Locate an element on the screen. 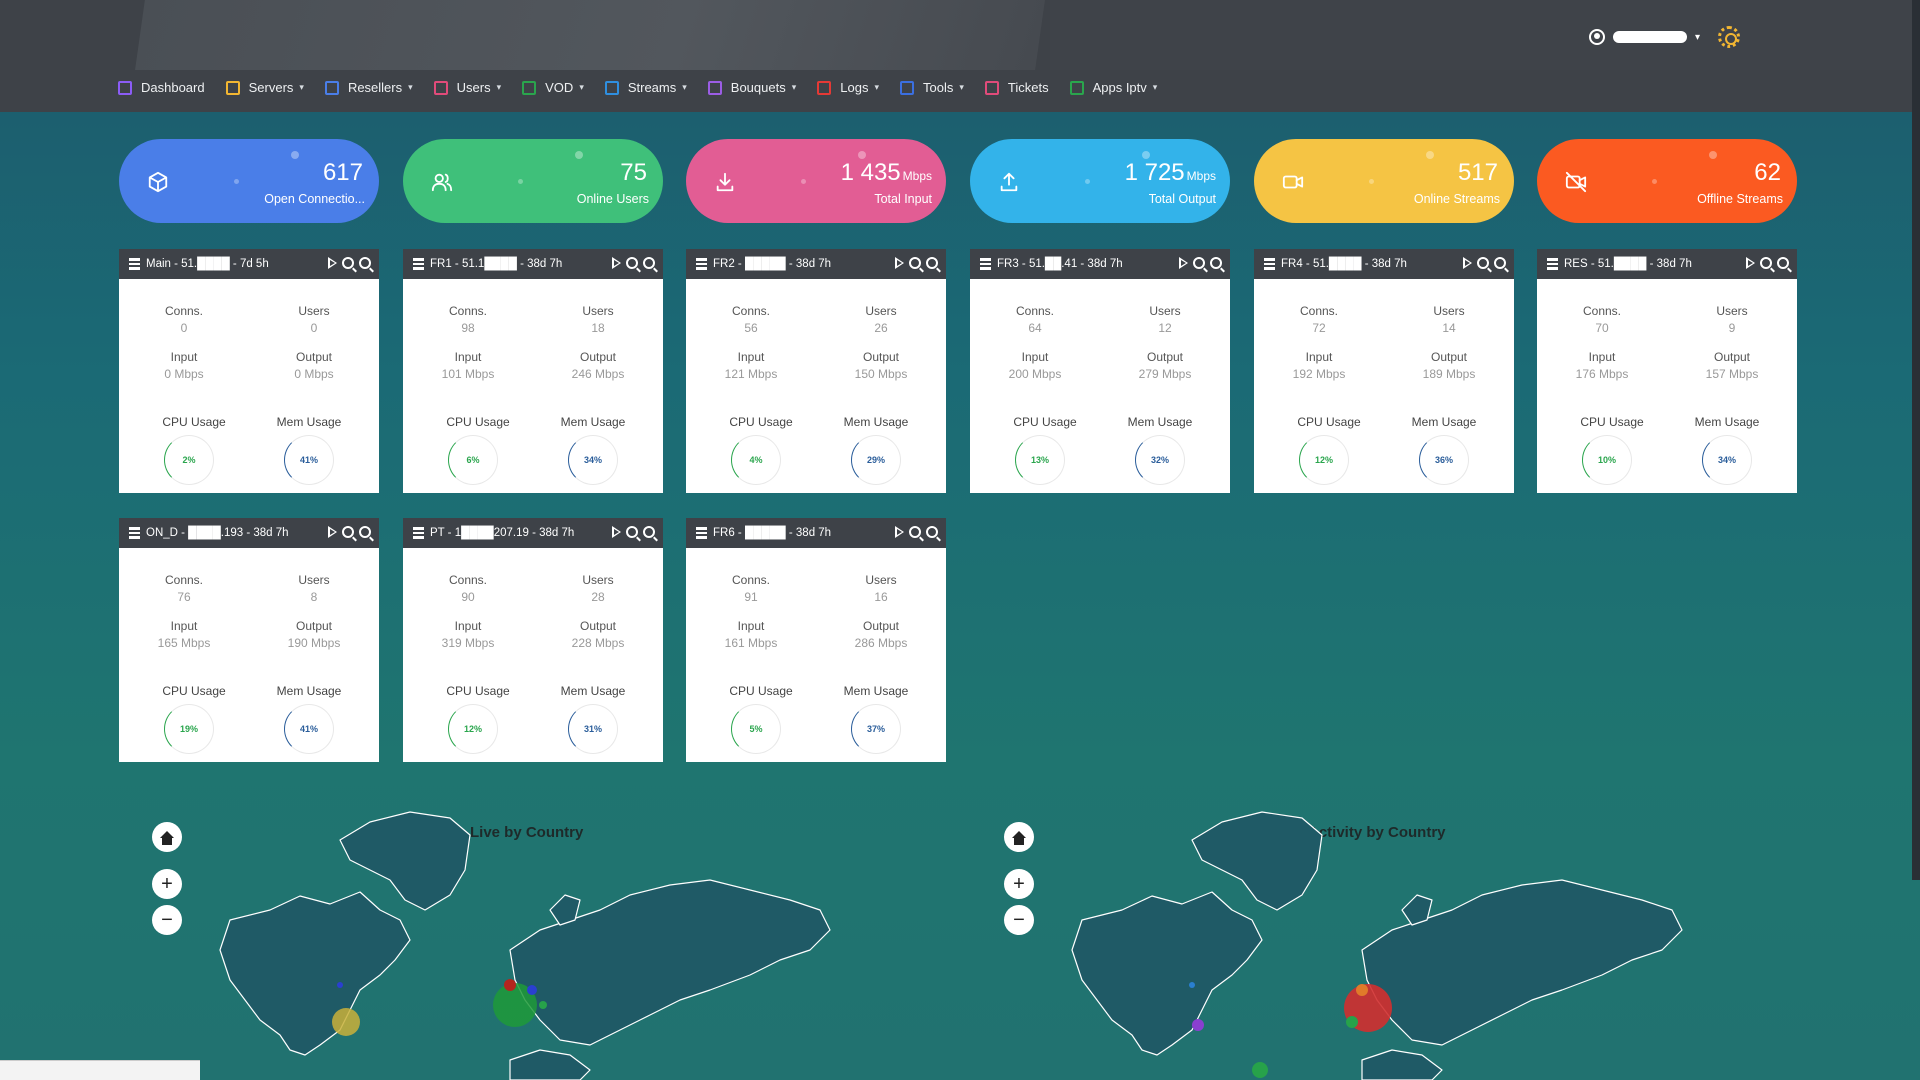 The width and height of the screenshot is (1920, 1080). nav-item-logs: Logs ▾ is located at coordinates (848, 87).